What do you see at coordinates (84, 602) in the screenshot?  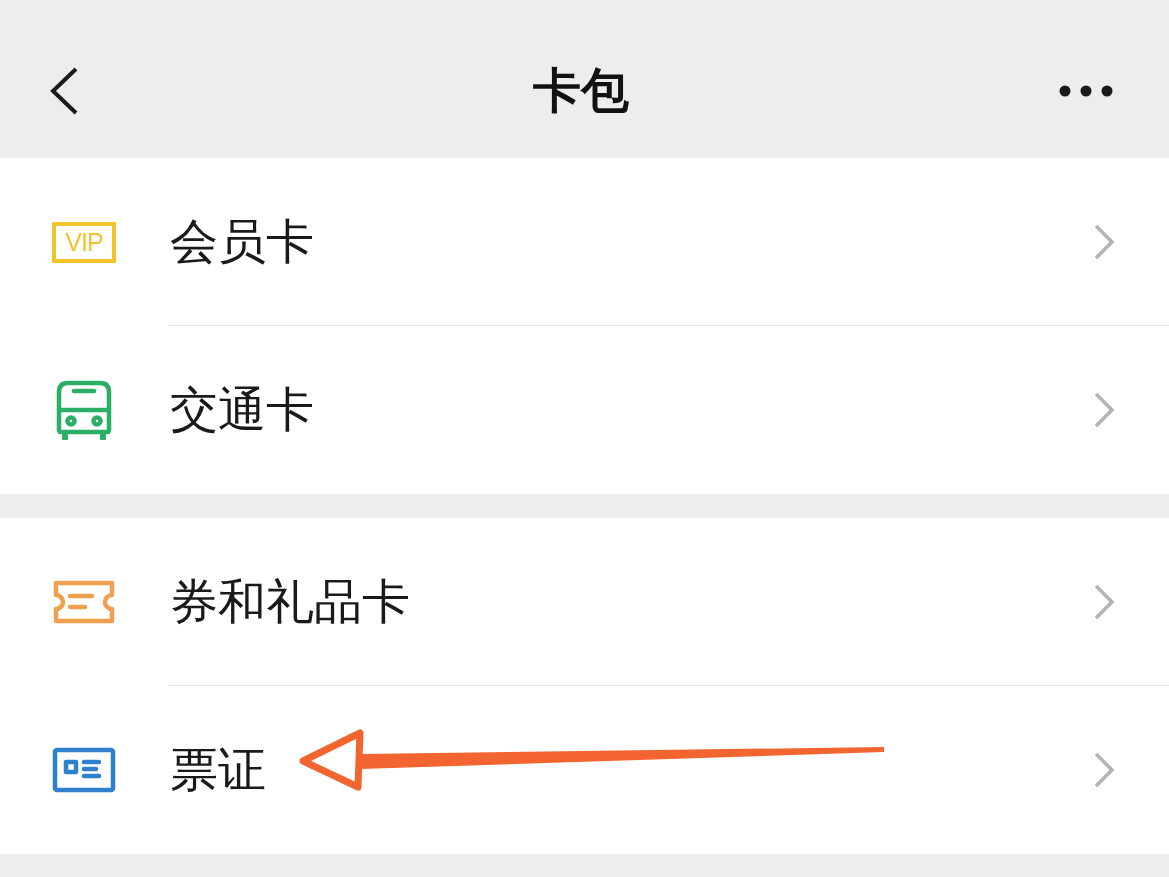 I see `ticket-icon` at bounding box center [84, 602].